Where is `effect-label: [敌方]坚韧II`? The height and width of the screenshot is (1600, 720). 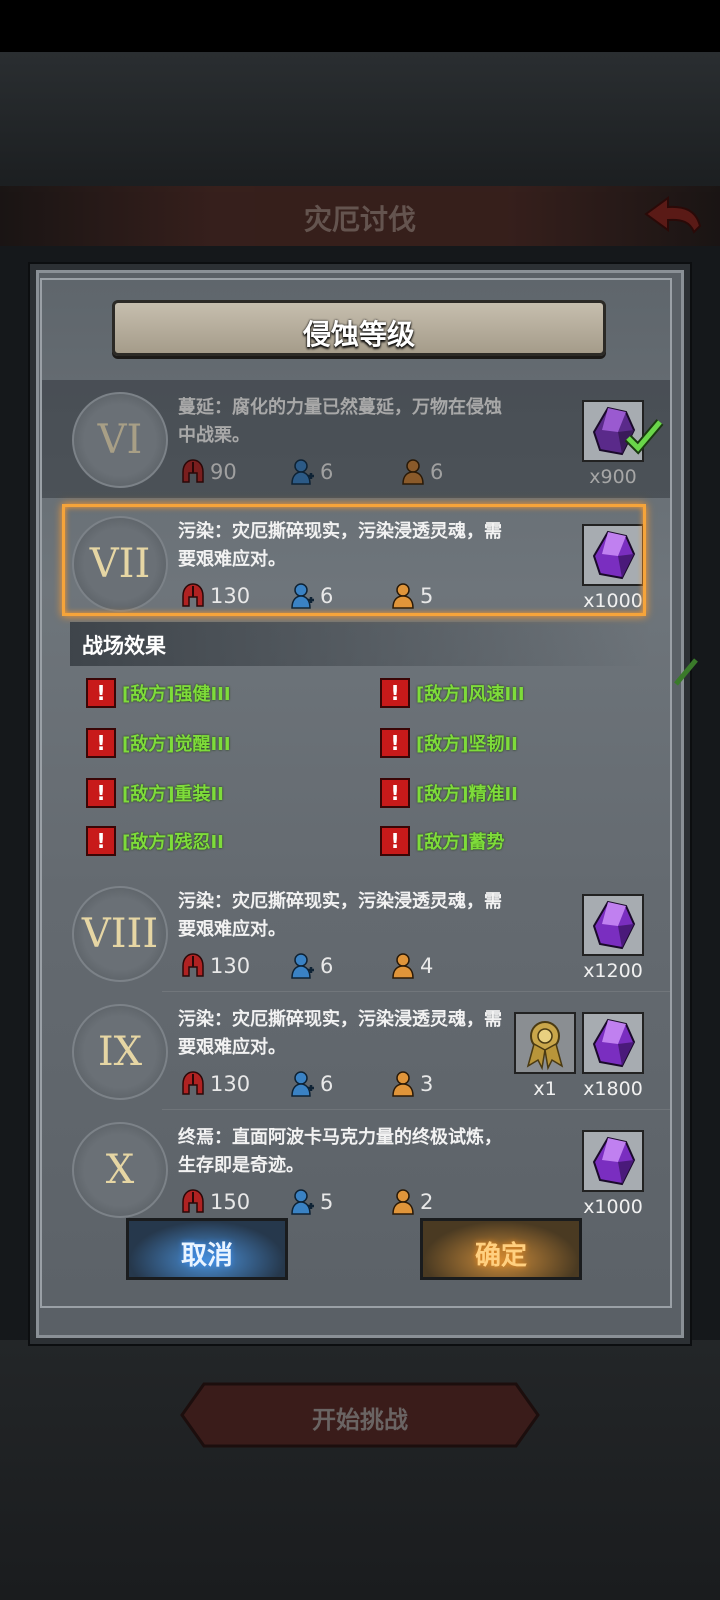
effect-label: [敌方]坚韧II is located at coordinates (467, 744).